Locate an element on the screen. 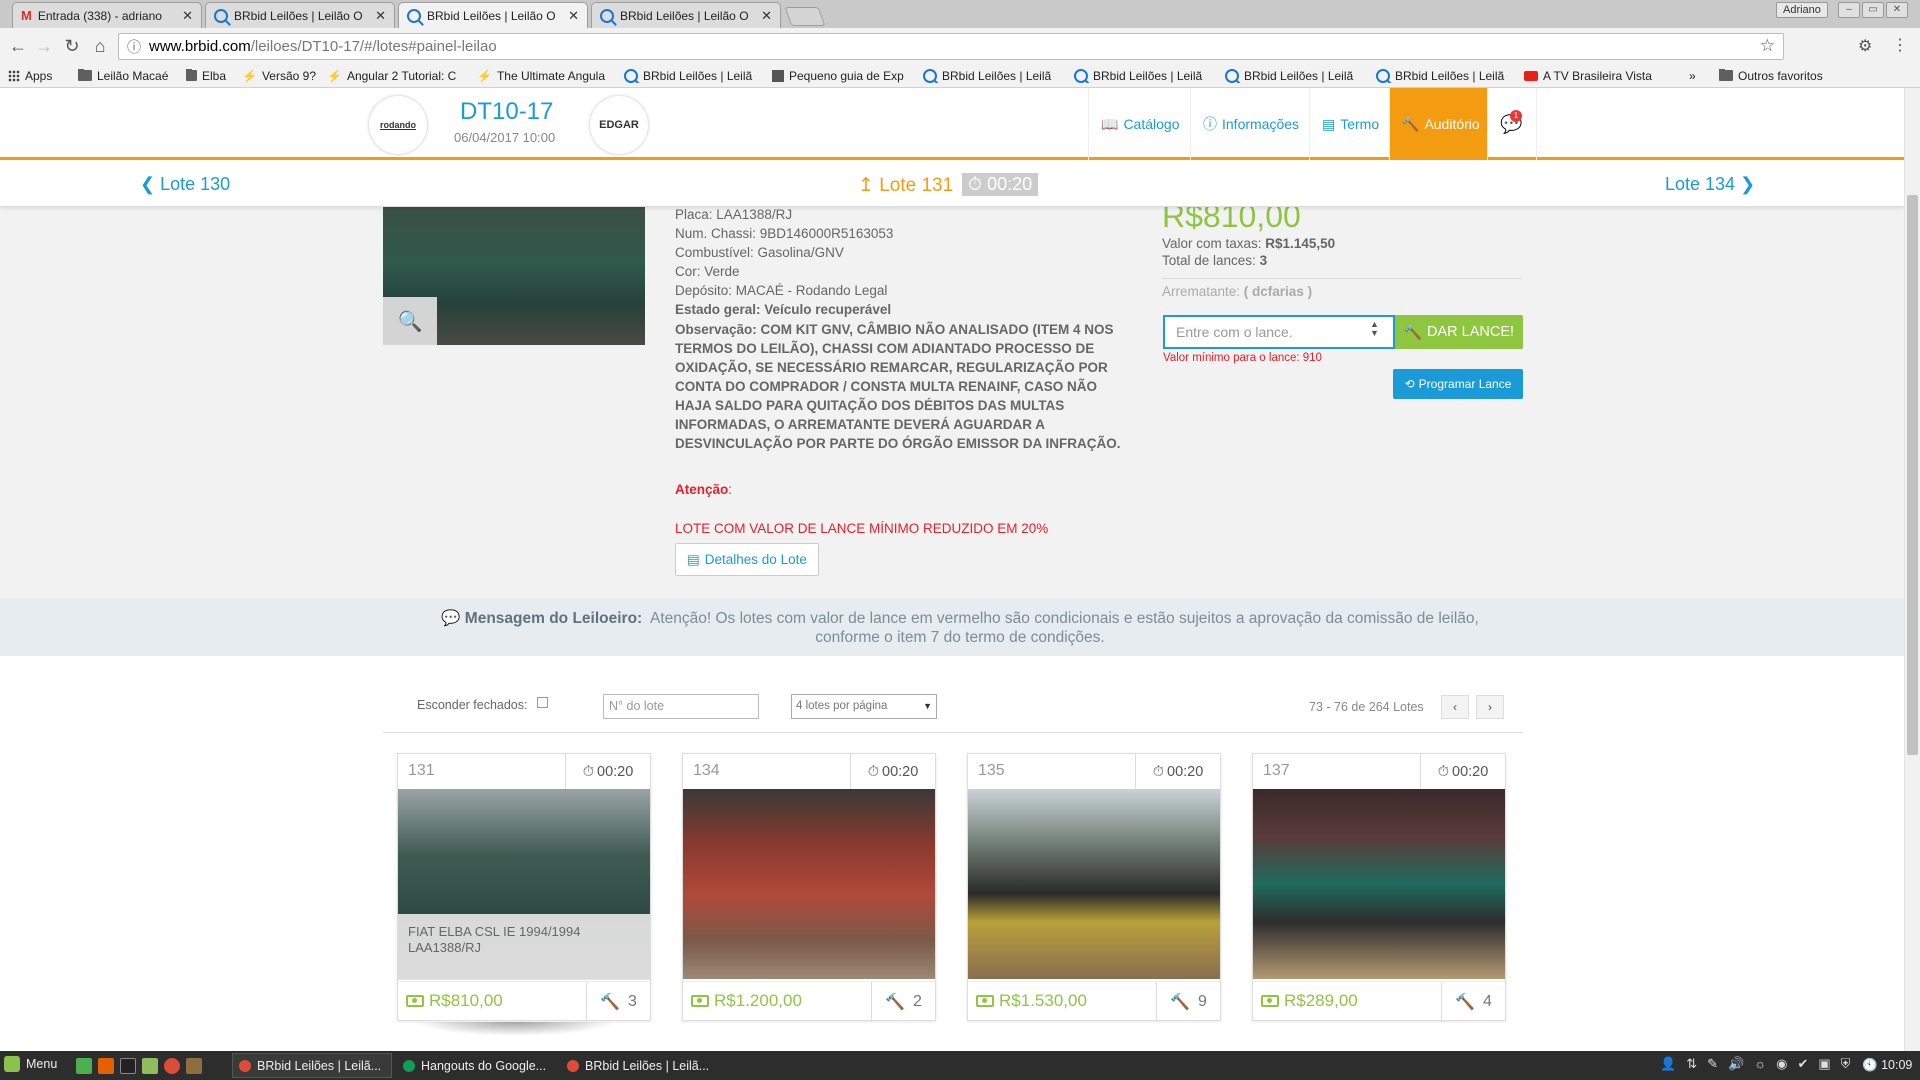 The width and height of the screenshot is (1920, 1080). bid-input: Entre com o lance. is located at coordinates (1279, 332).